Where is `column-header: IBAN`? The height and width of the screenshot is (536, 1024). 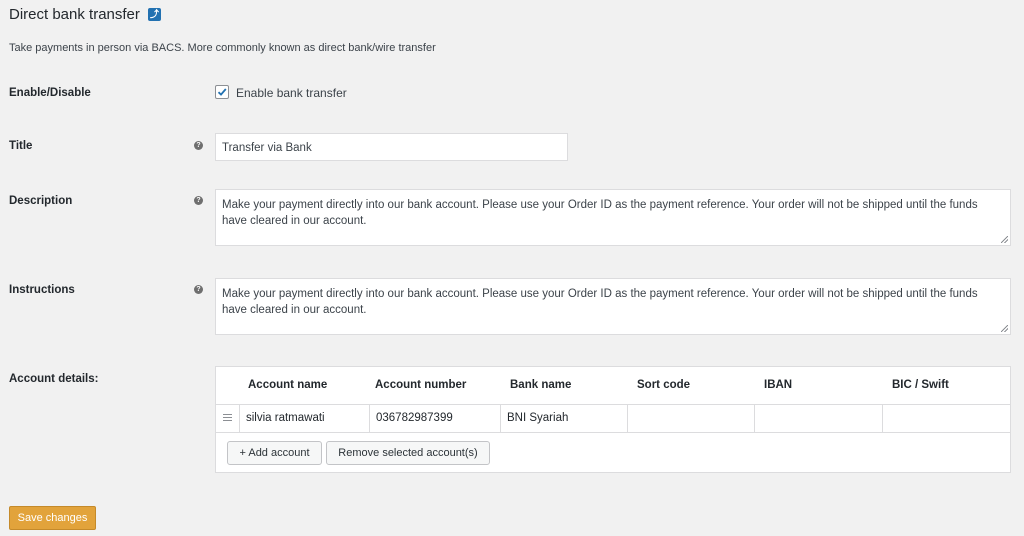 column-header: IBAN is located at coordinates (778, 385).